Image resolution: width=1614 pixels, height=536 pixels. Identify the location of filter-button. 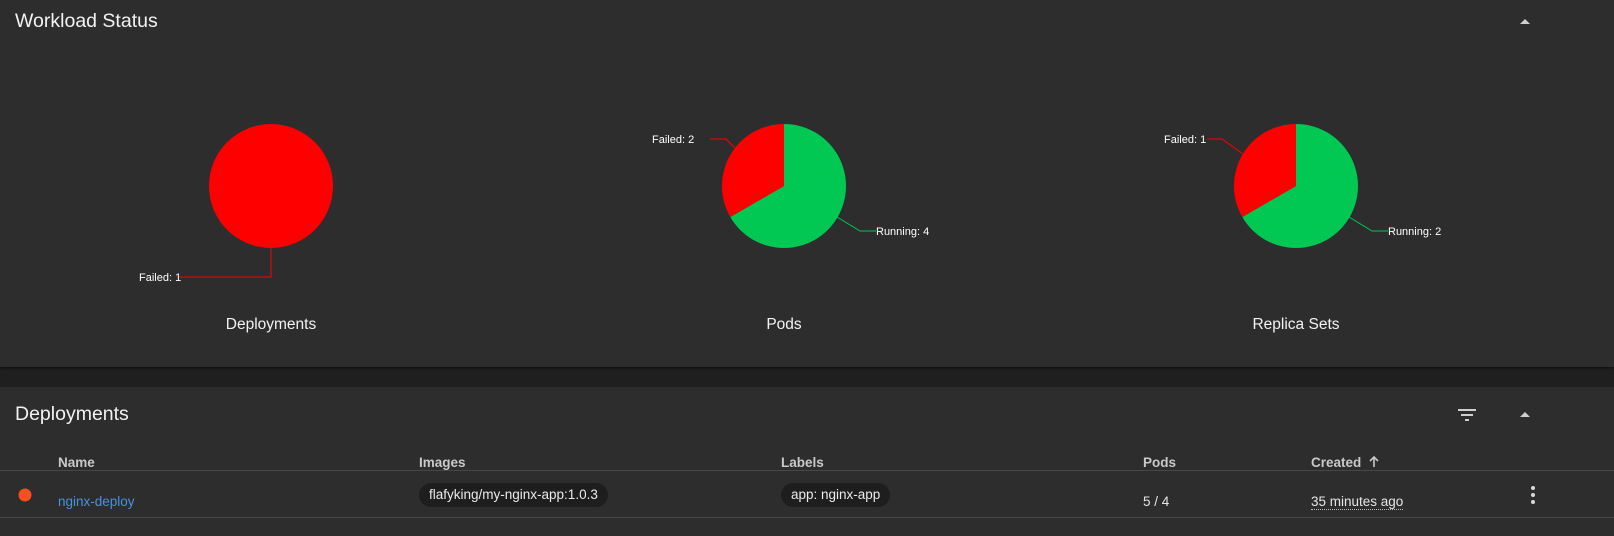
(1467, 415).